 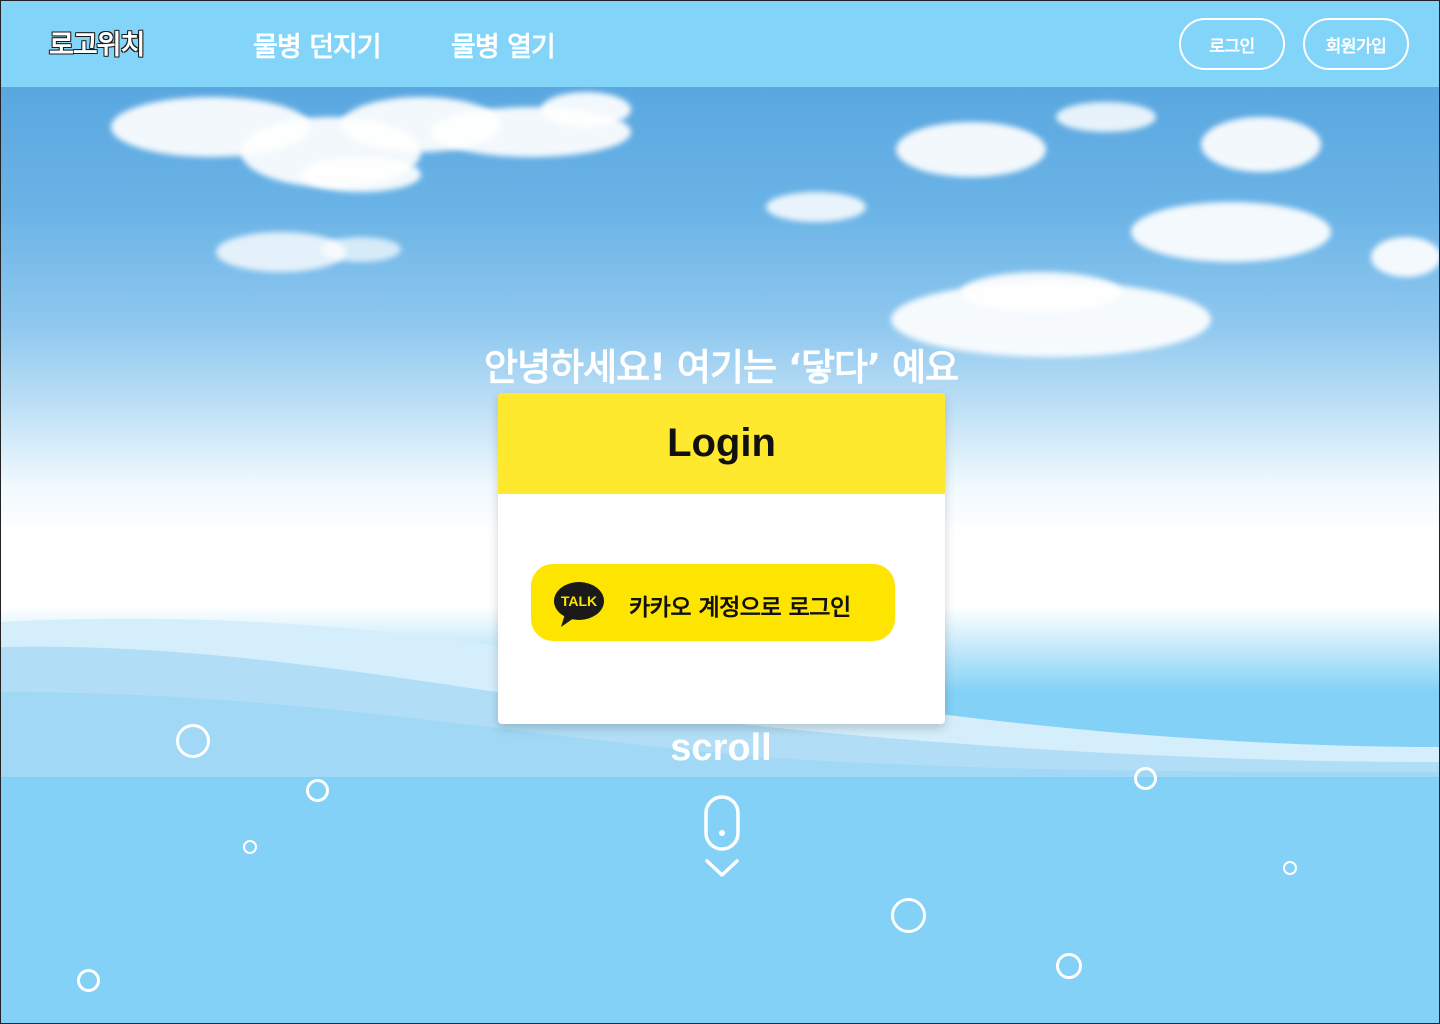 I want to click on login-card-header: Login, so click(x=721, y=443).